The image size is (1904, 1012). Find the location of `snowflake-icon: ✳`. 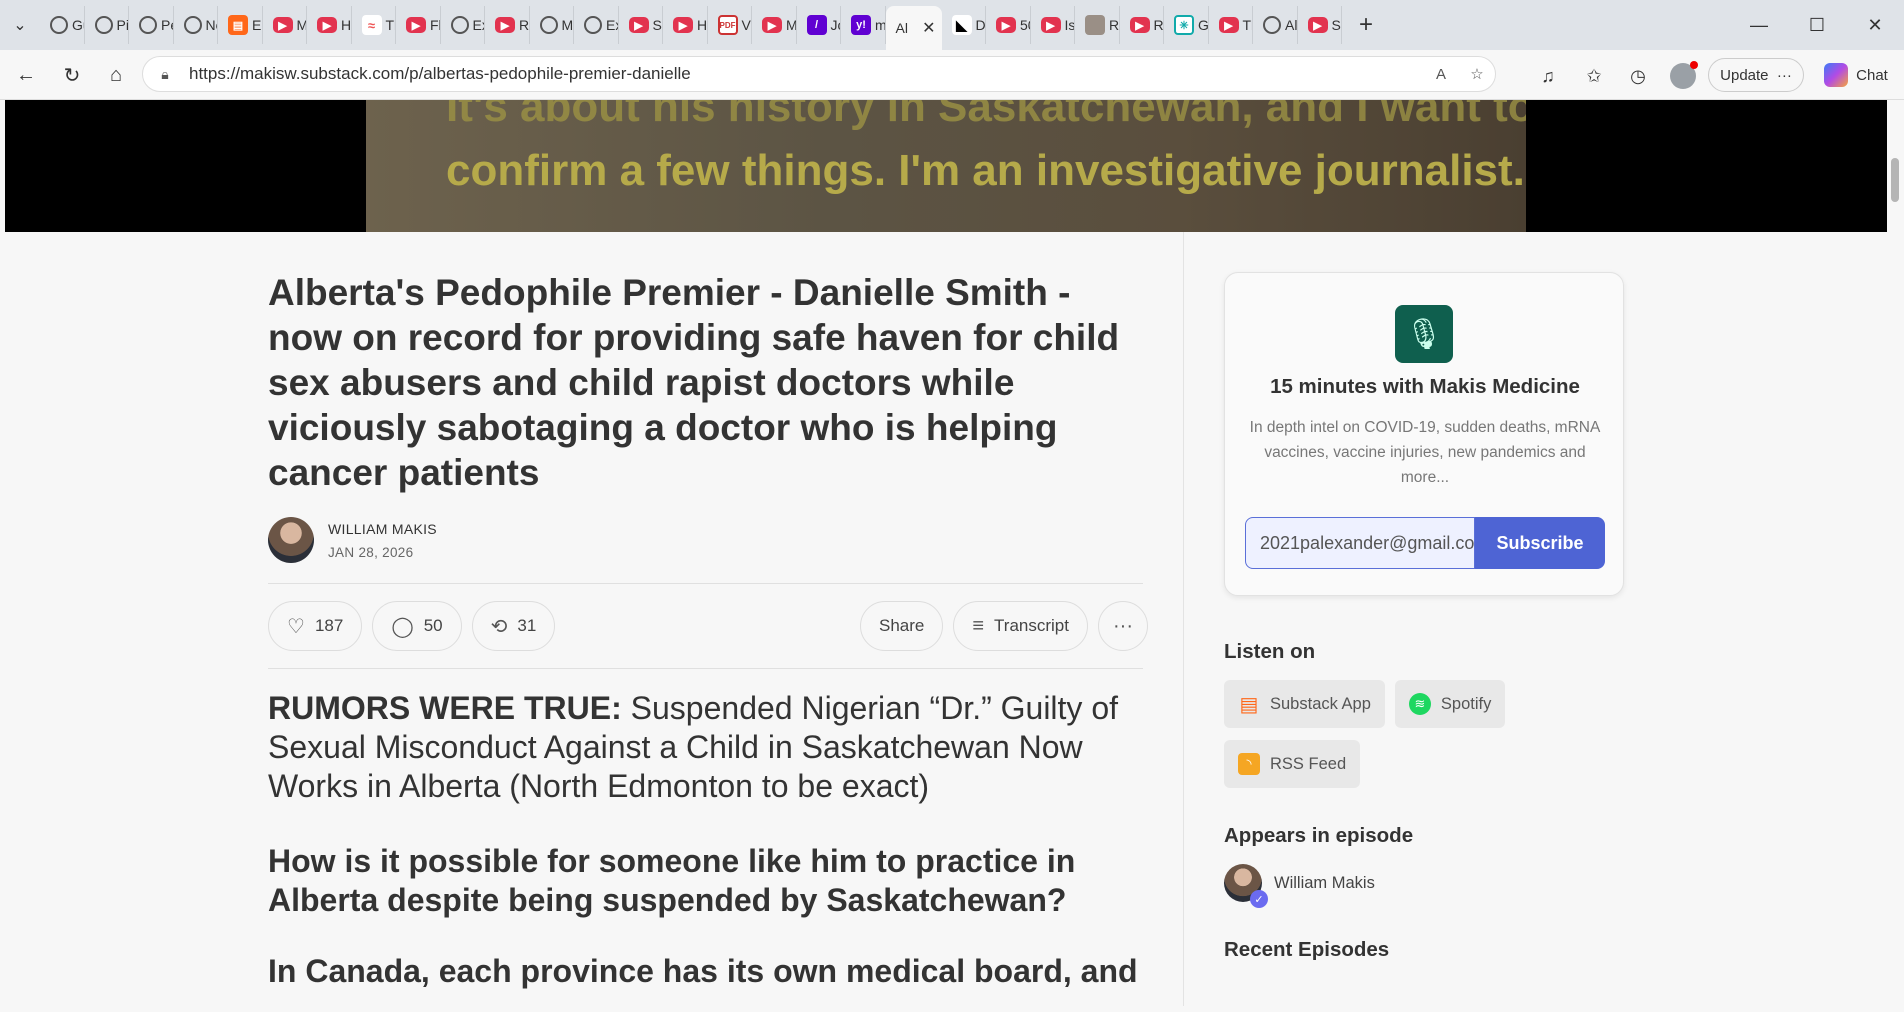

snowflake-icon: ✳ is located at coordinates (1184, 25).